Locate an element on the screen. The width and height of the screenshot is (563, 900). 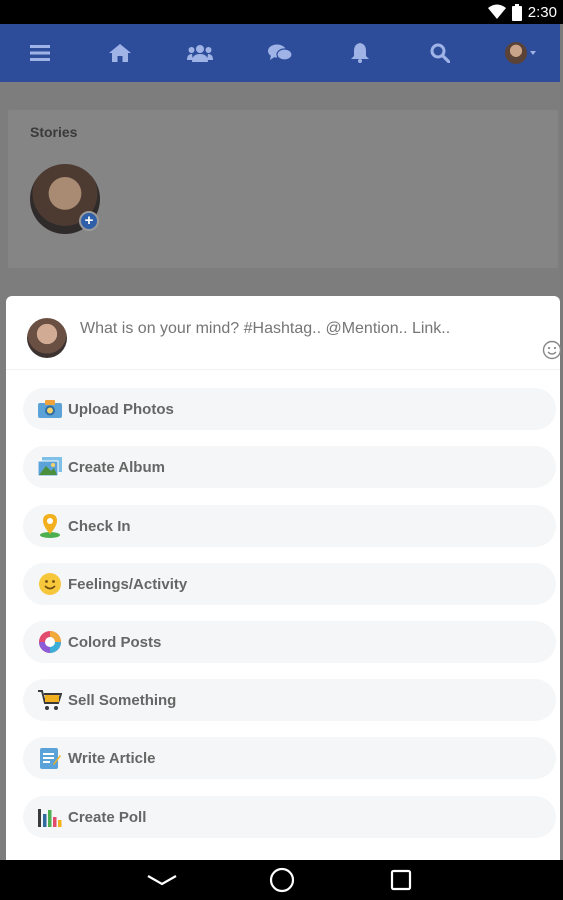
messages-icon is located at coordinates (280, 52).